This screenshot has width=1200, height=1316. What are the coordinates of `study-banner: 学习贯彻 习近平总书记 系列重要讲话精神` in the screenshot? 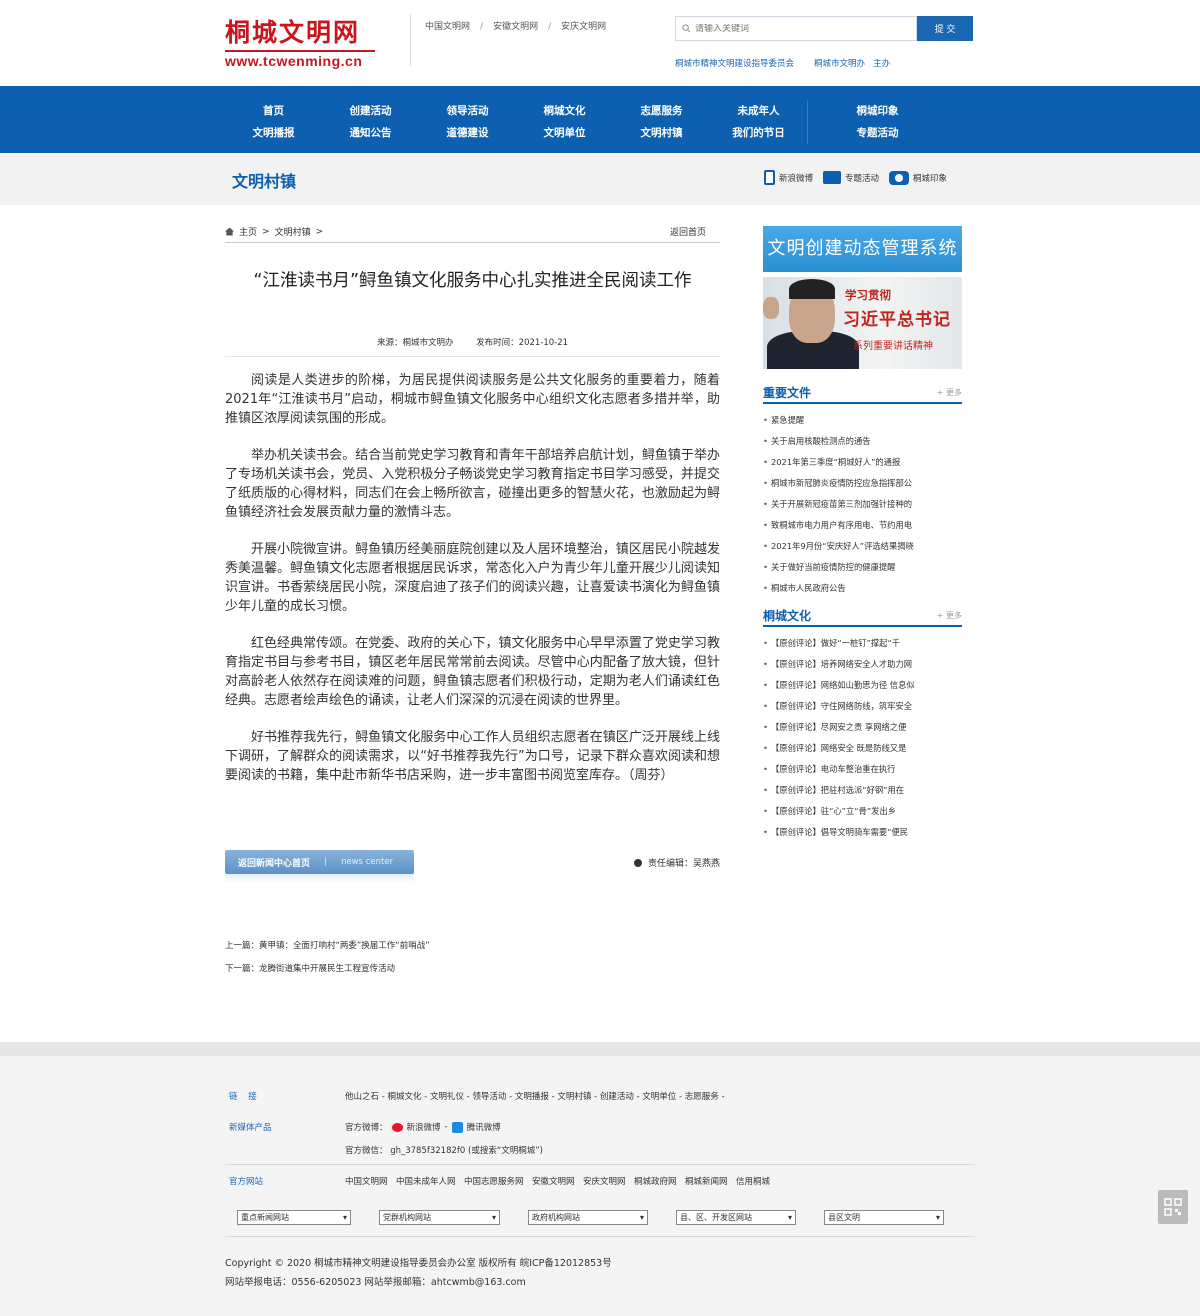 It's located at (862, 323).